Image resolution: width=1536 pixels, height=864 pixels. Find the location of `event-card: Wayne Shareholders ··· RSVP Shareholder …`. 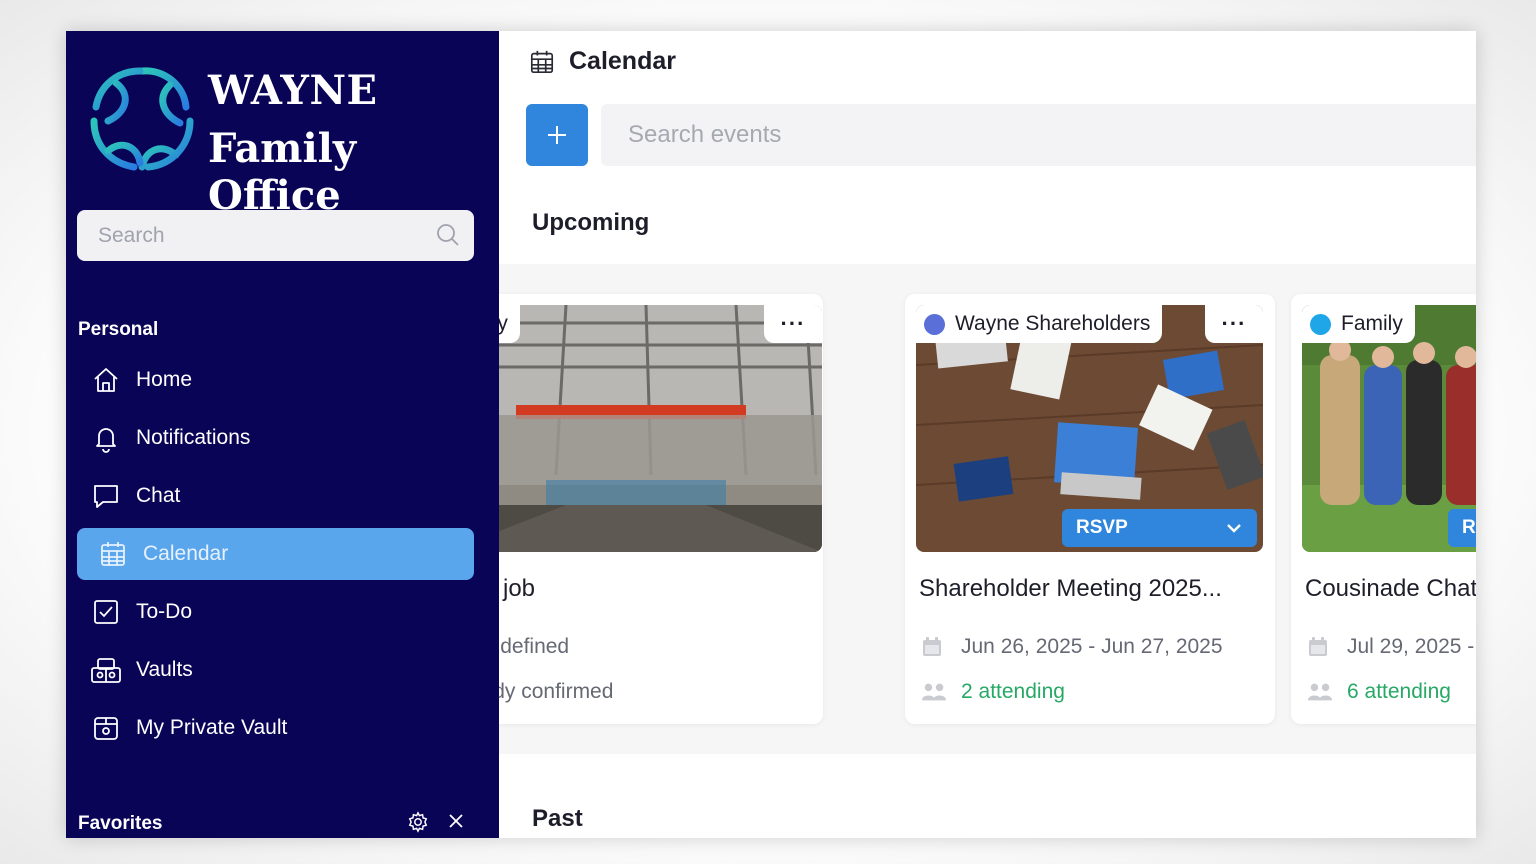

event-card: Wayne Shareholders ··· RSVP Shareholder … is located at coordinates (1090, 509).